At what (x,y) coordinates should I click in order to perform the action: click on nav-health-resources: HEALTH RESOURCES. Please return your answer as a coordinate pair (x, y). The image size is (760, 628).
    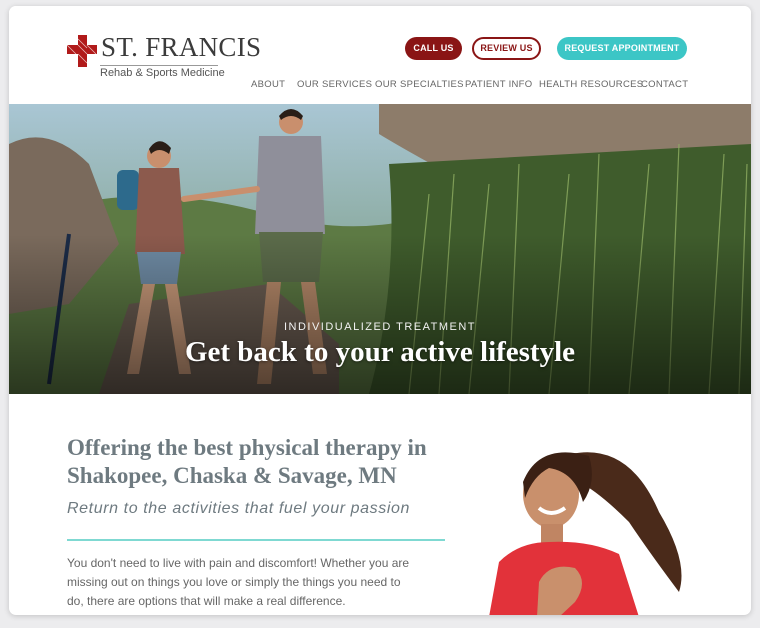
    Looking at the image, I should click on (591, 84).